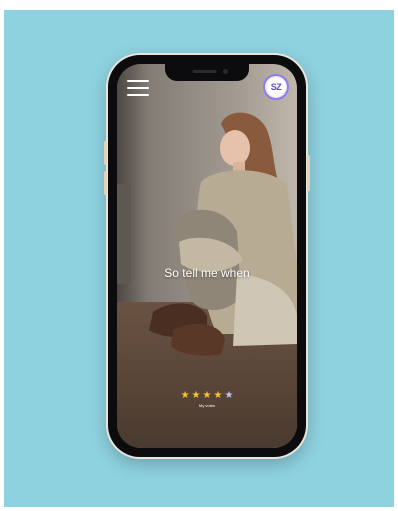 The width and height of the screenshot is (398, 511). Describe the element at coordinates (308, 173) in the screenshot. I see `power-button` at that location.